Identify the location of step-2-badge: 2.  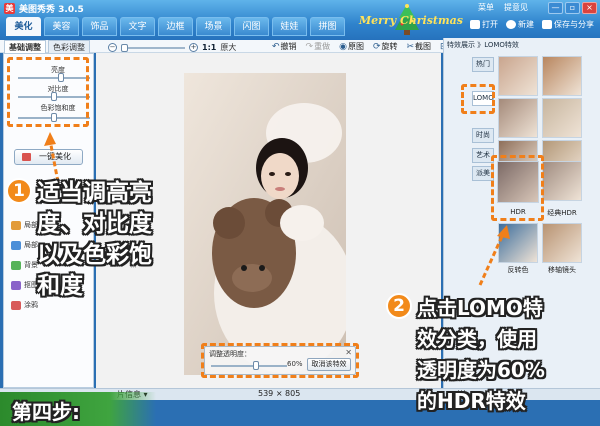
(399, 306).